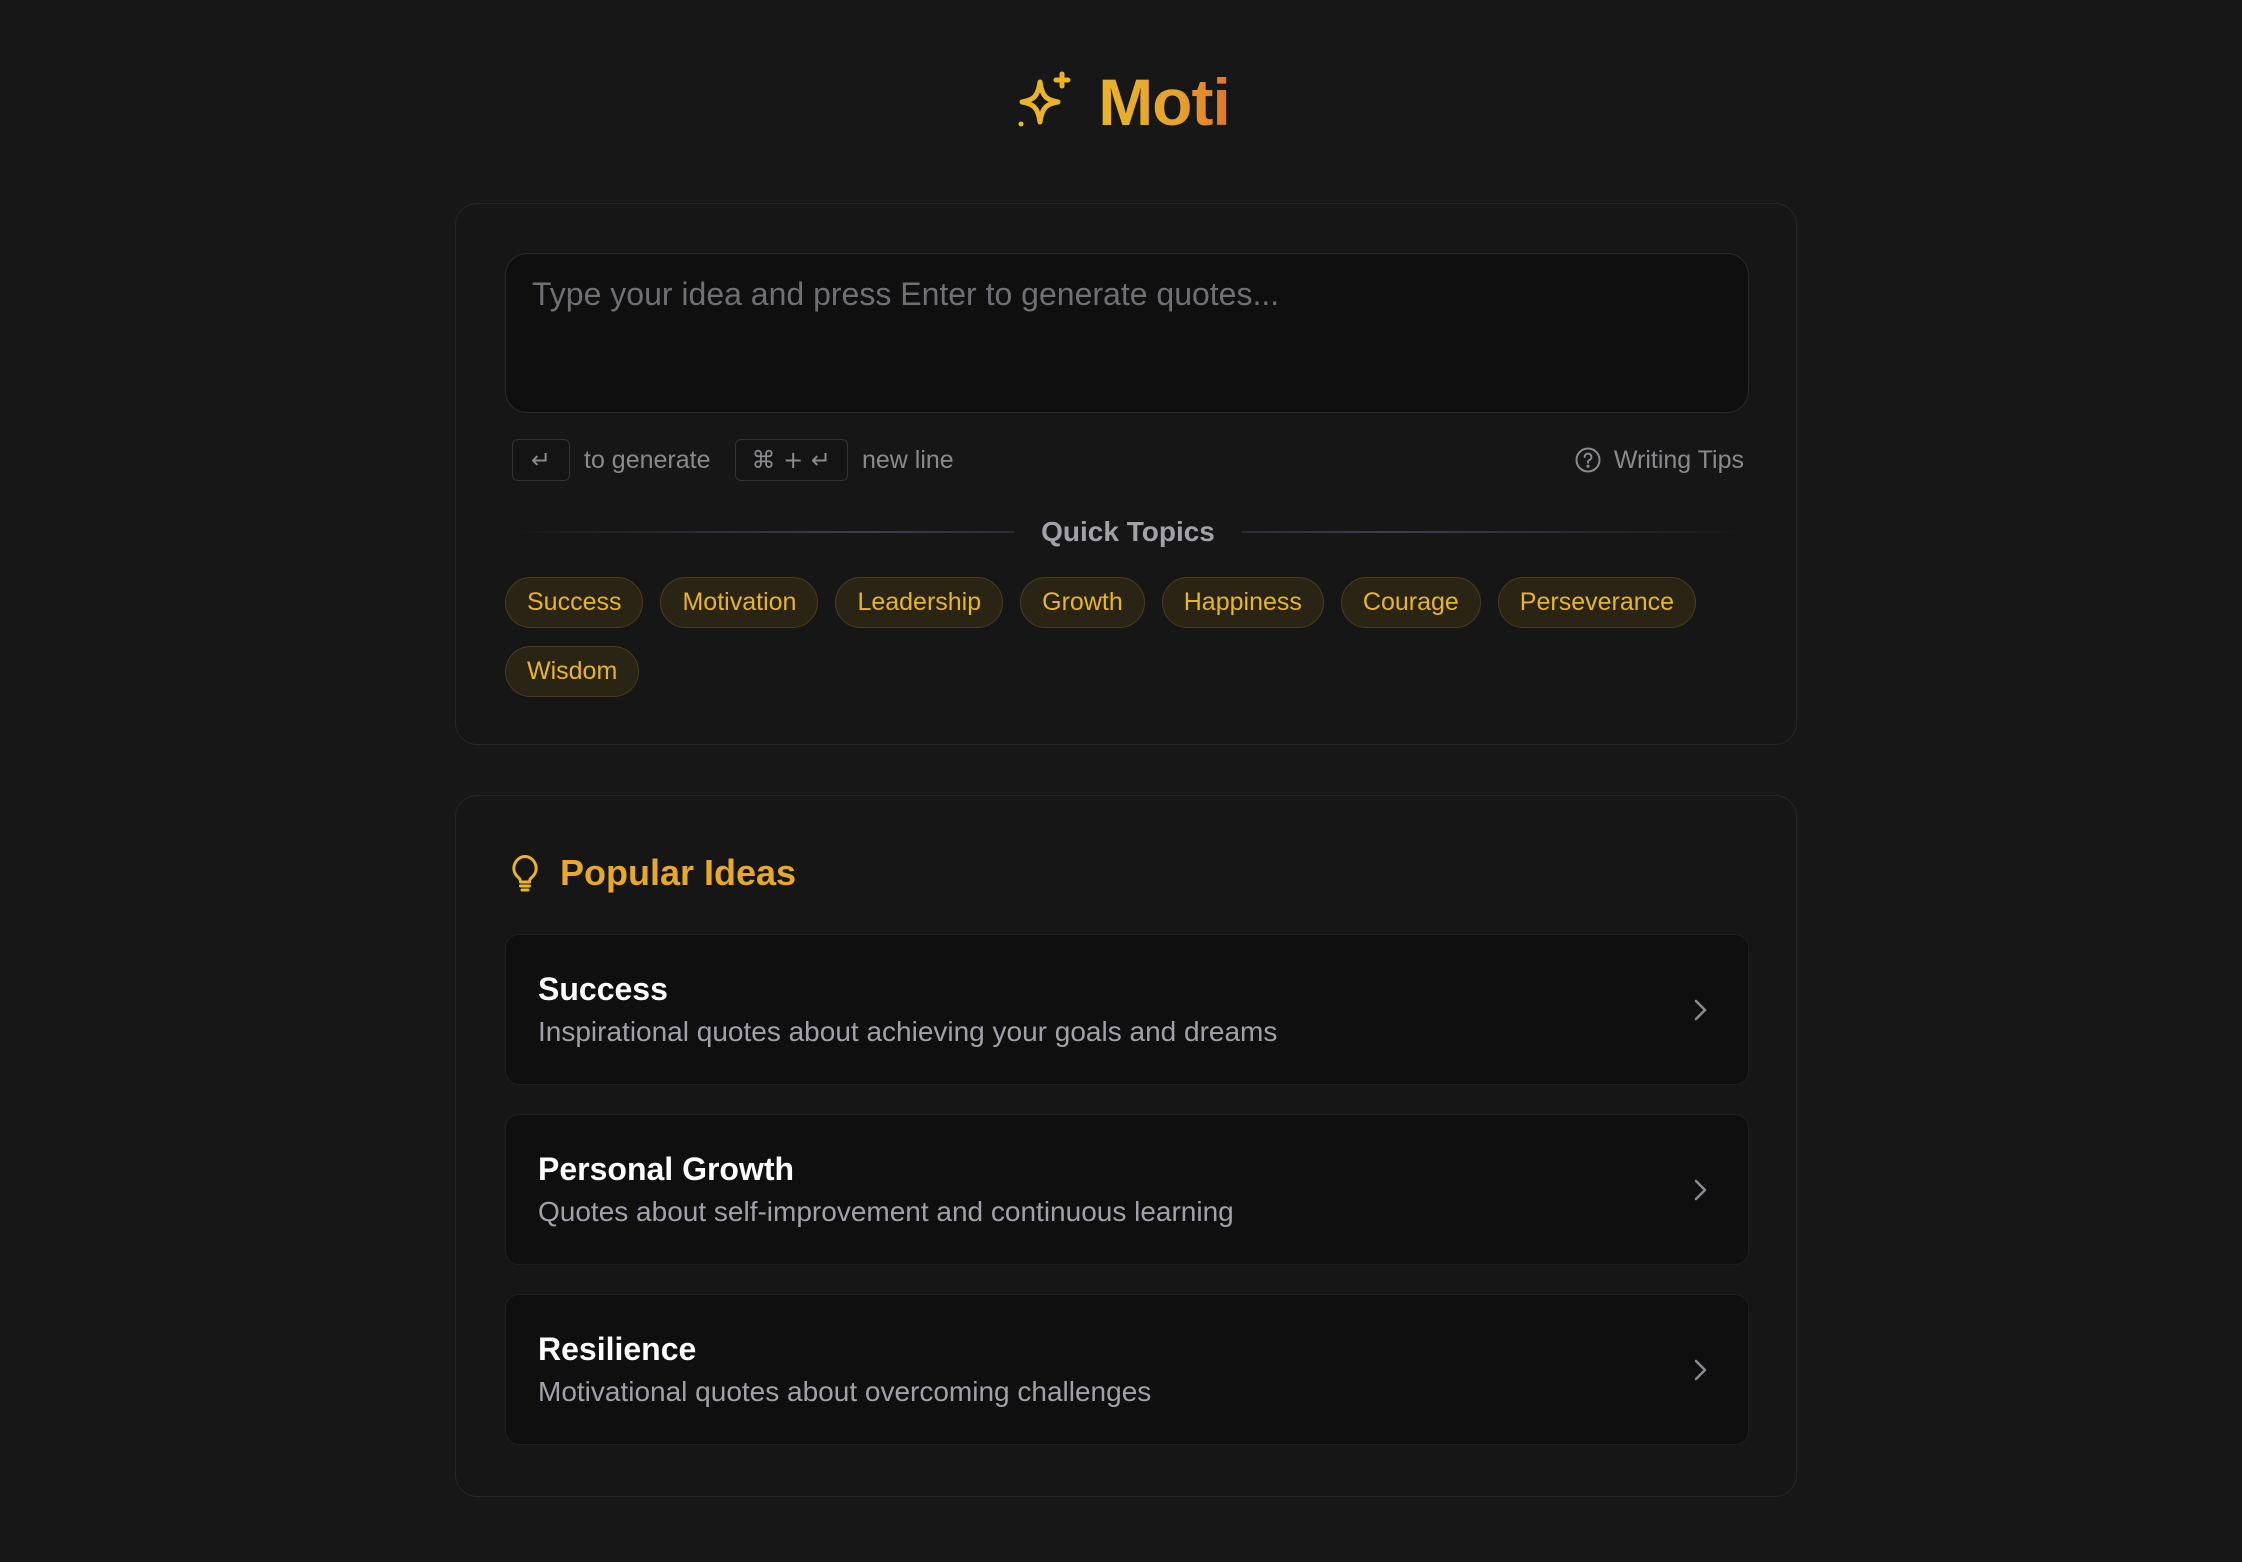  Describe the element at coordinates (1678, 459) in the screenshot. I see `writing-tips-label: Writing Tips` at that location.